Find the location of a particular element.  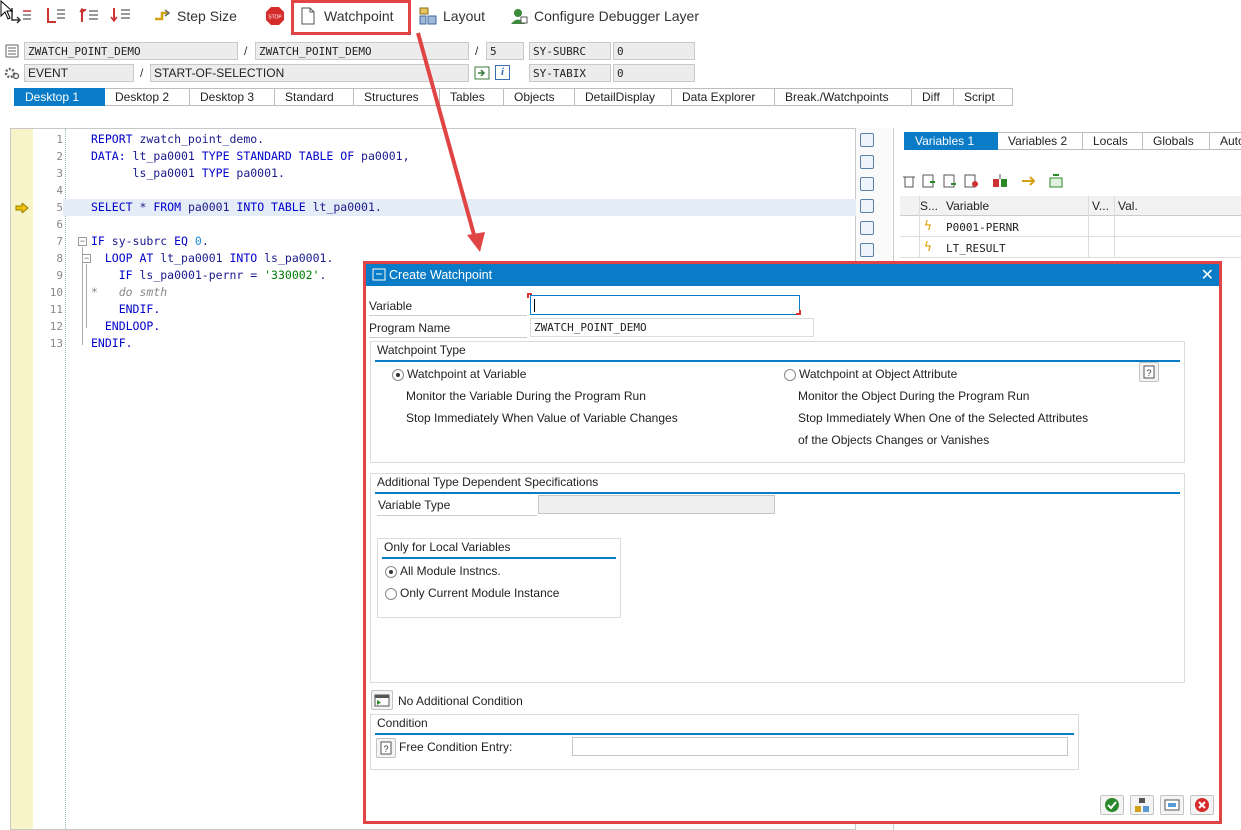

document-icon is located at coordinates (309, 16).